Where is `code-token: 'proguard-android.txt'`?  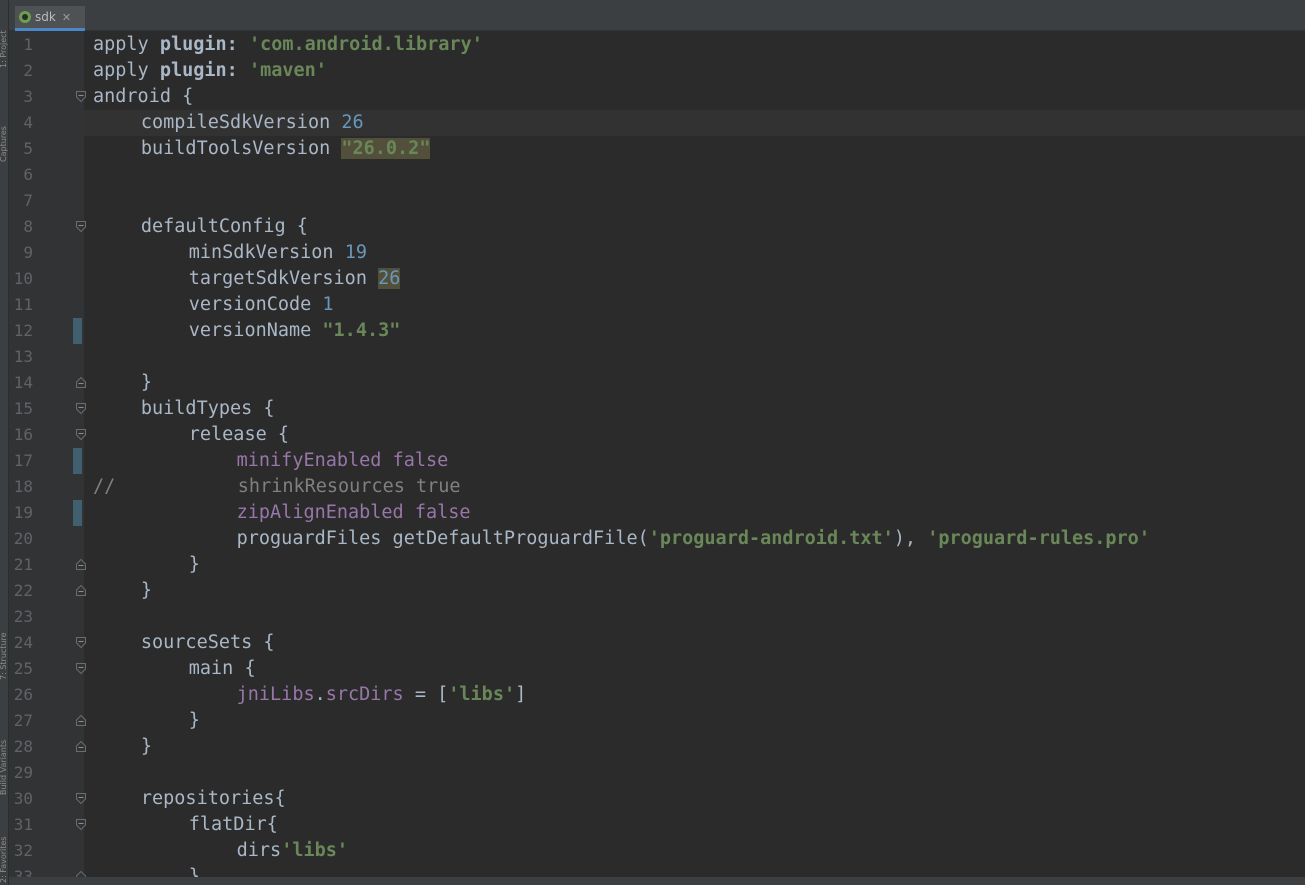
code-token: 'proguard-android.txt' is located at coordinates (771, 538).